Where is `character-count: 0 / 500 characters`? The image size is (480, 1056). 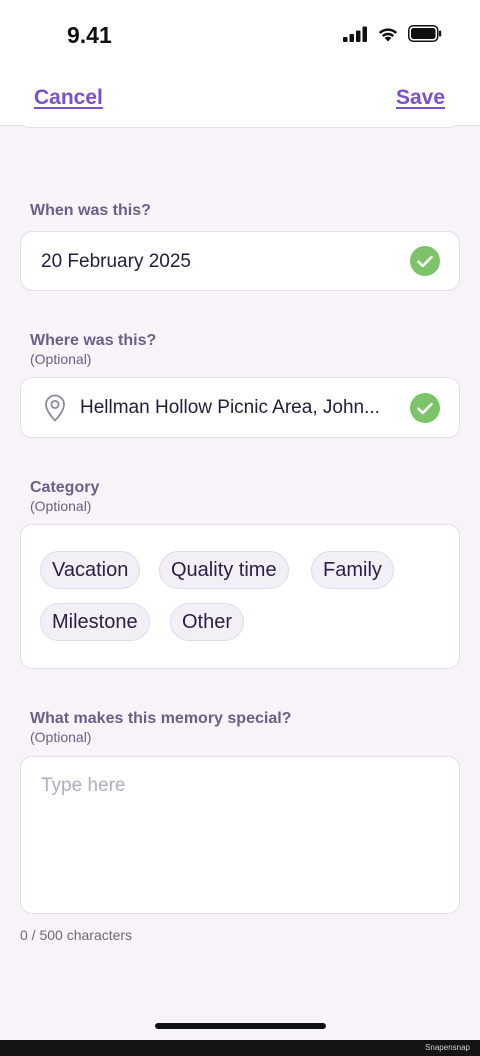 character-count: 0 / 500 characters is located at coordinates (76, 935).